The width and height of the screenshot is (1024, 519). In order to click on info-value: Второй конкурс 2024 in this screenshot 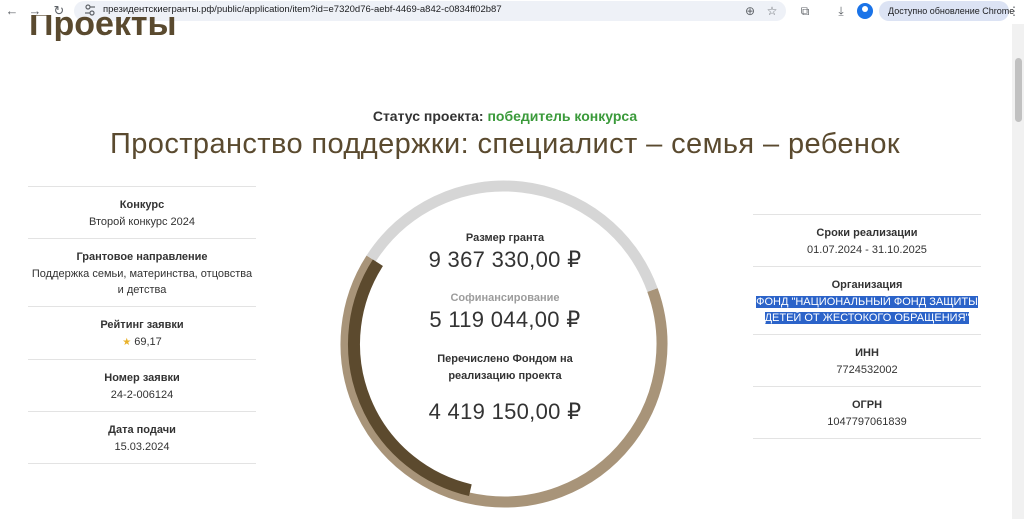, I will do `click(142, 222)`.